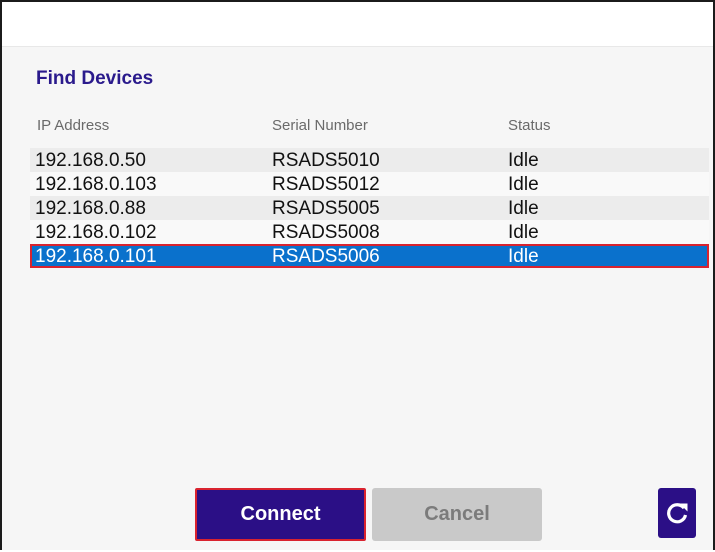 The height and width of the screenshot is (552, 715). I want to click on device-ip: 192.168.0.88, so click(90, 208).